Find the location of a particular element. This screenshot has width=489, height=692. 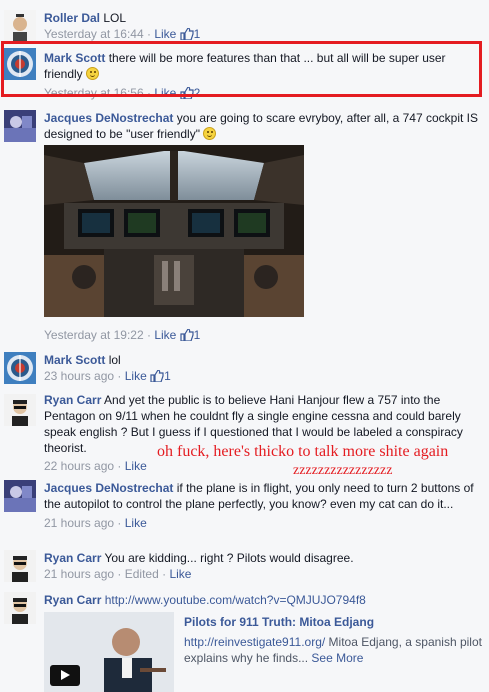

highlight-box is located at coordinates (241, 69).